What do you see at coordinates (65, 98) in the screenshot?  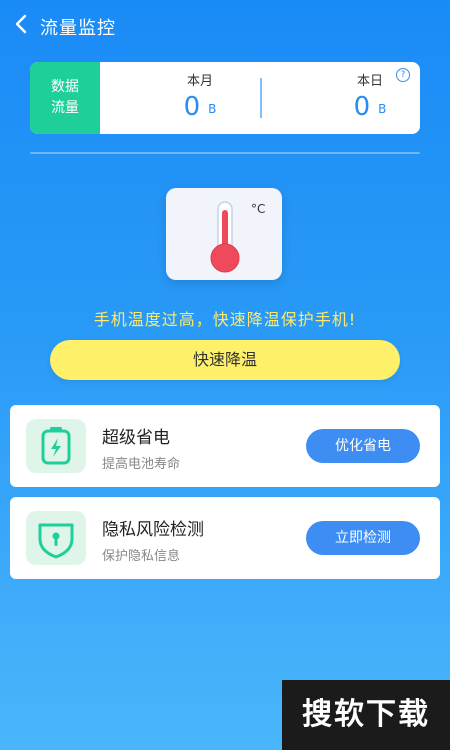 I see `data-usage-tag: 数据 流量` at bounding box center [65, 98].